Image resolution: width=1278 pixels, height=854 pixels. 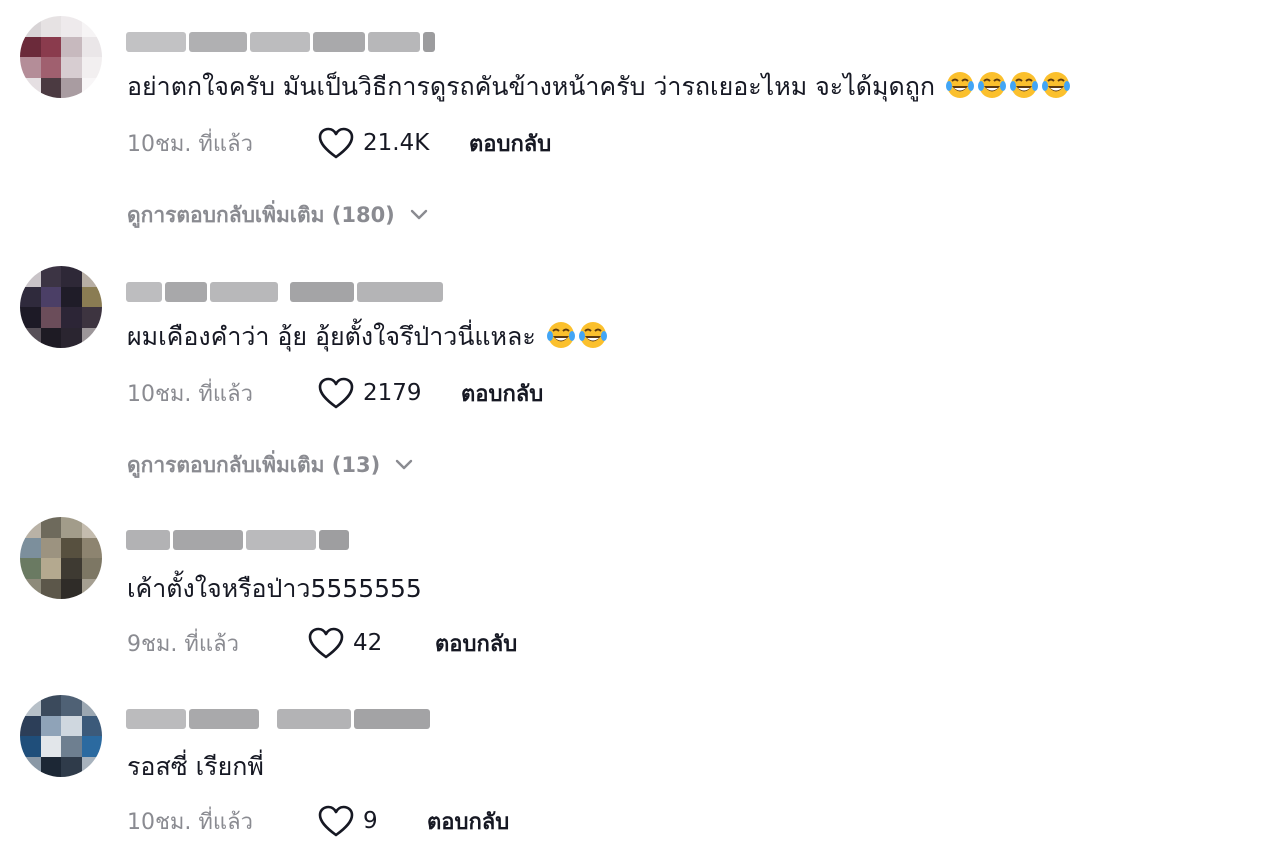 What do you see at coordinates (183, 644) in the screenshot?
I see `comment-timestamp: 9ชม. ที่แล้ว` at bounding box center [183, 644].